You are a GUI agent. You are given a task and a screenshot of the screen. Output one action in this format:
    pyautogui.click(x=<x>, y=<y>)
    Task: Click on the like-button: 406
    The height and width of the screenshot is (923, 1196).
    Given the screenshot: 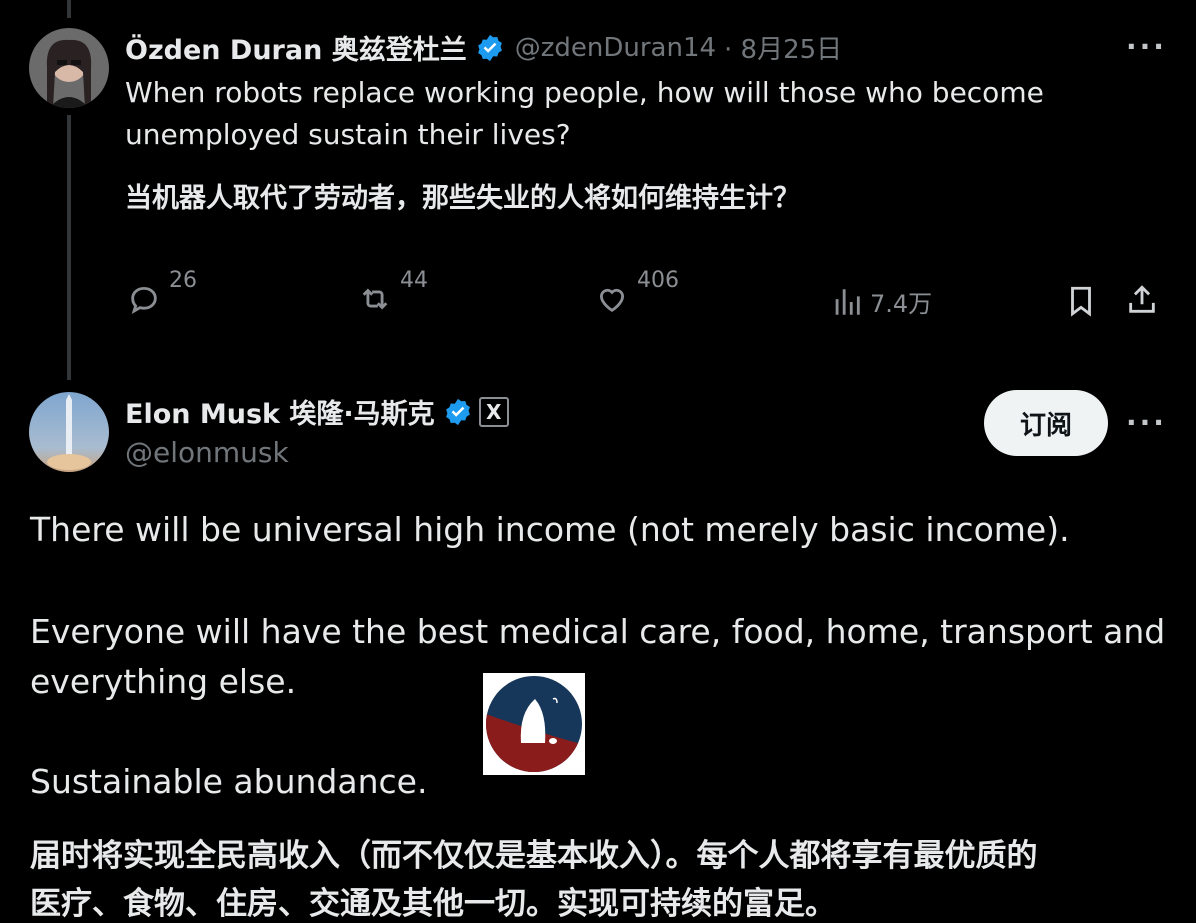 What is the action you would take?
    pyautogui.click(x=637, y=292)
    